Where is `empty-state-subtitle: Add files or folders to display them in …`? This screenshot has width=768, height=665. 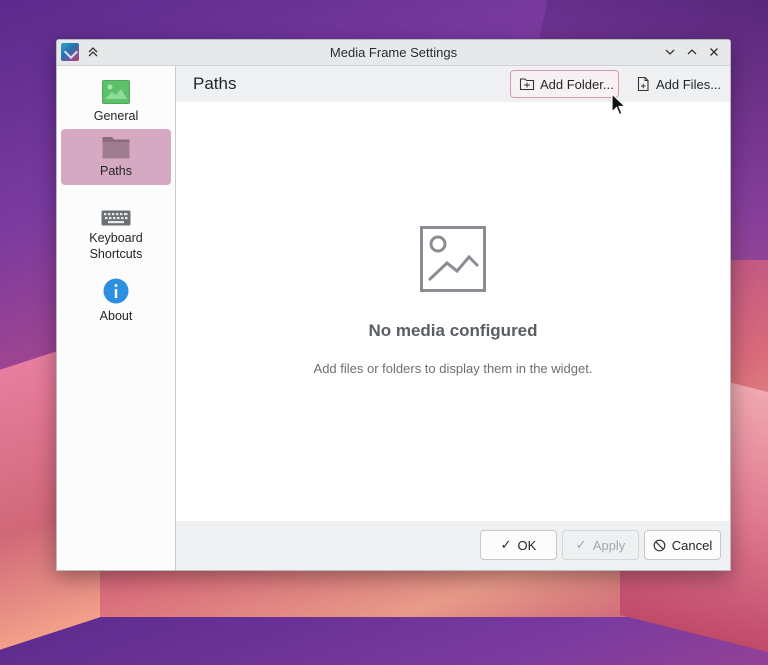
empty-state-subtitle: Add files or folders to display them in … is located at coordinates (453, 368).